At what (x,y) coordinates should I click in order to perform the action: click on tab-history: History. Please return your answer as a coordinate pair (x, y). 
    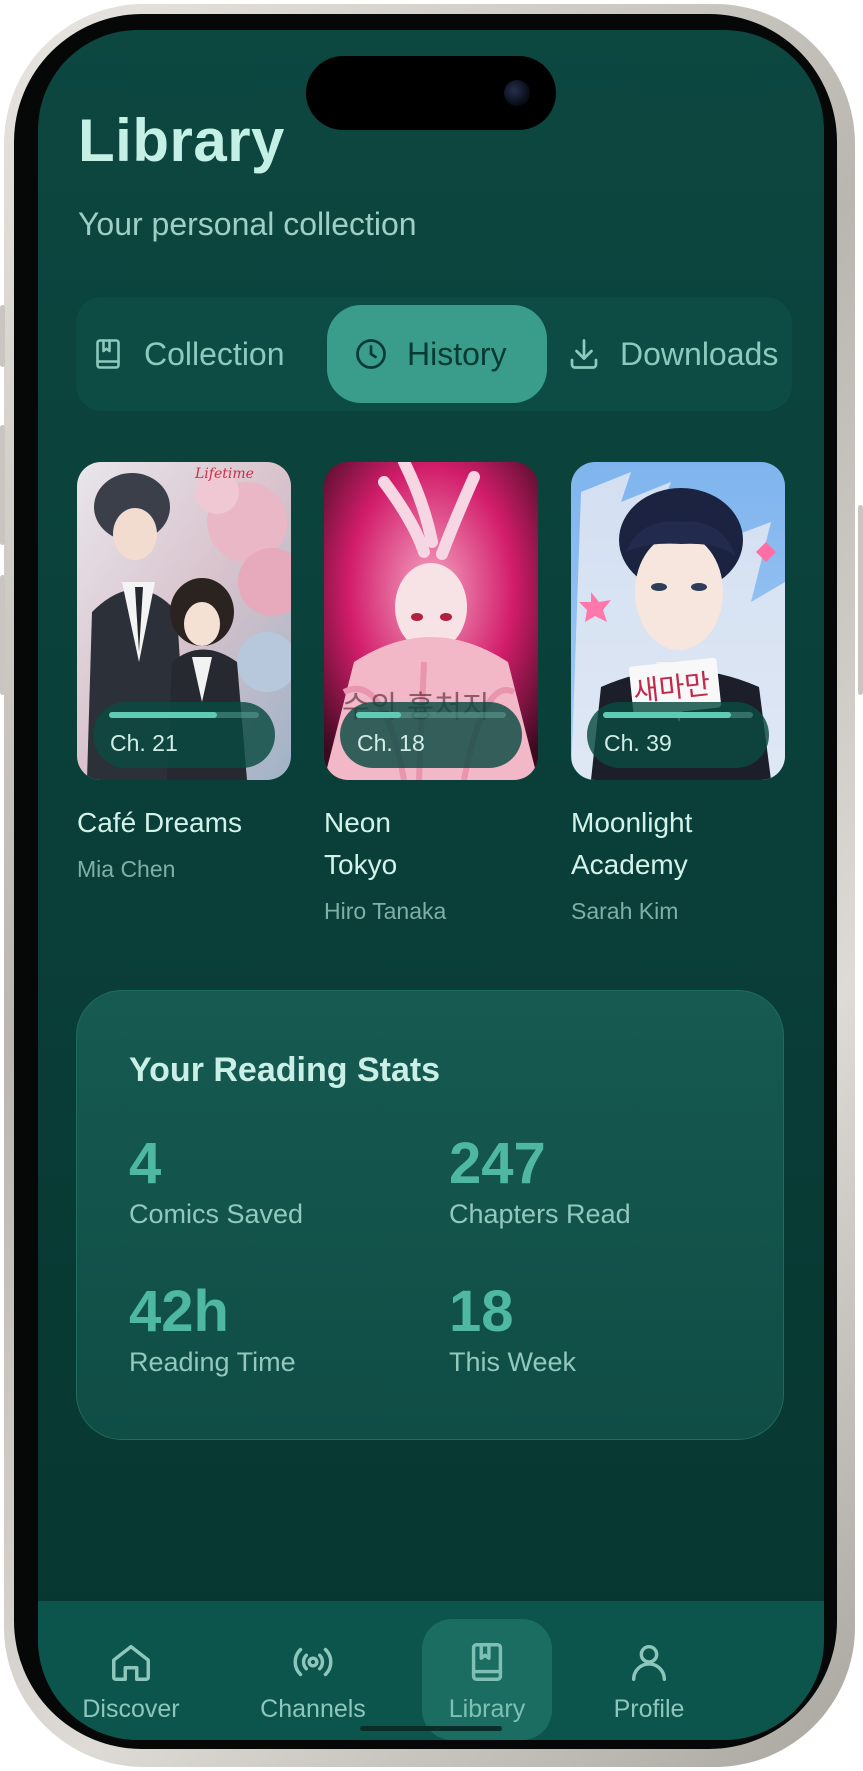
    Looking at the image, I should click on (437, 354).